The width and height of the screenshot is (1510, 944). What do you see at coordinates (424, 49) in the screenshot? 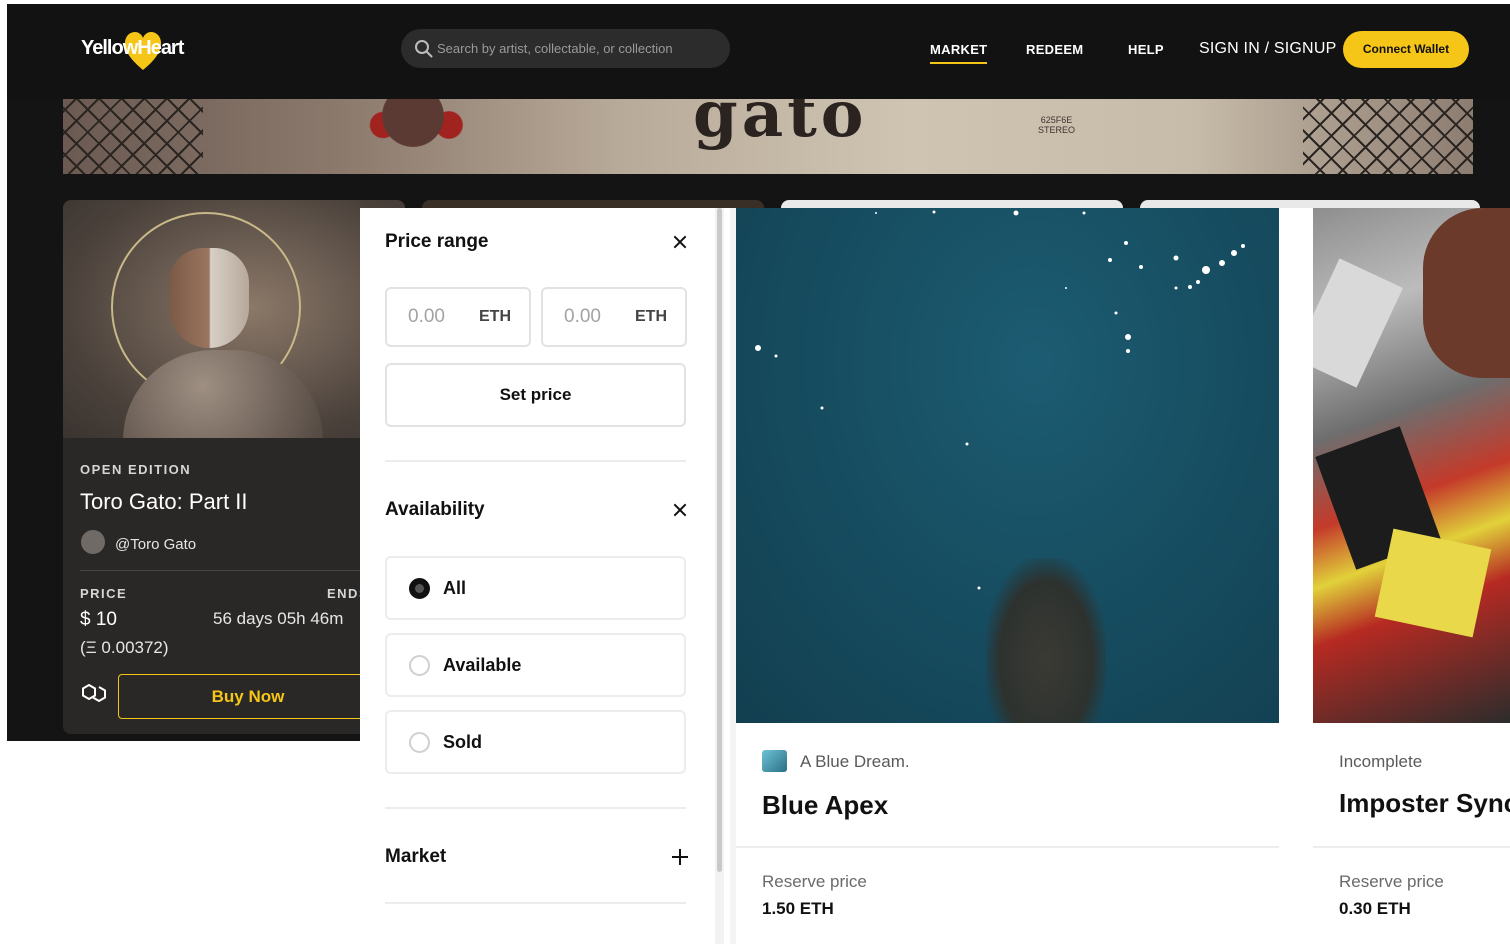
I see `search-icon` at bounding box center [424, 49].